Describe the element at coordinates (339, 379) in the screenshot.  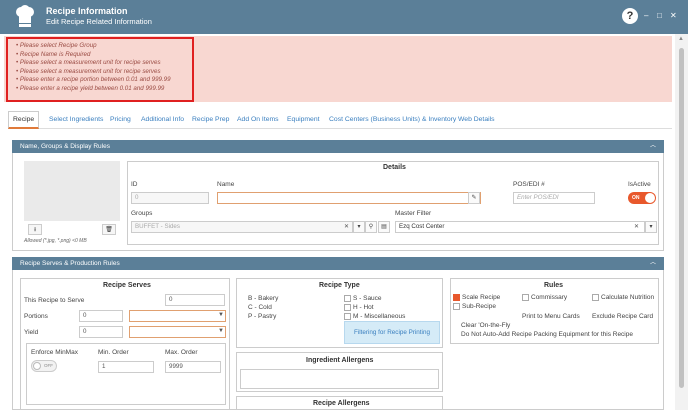
I see `ingredient-allergens-list` at that location.